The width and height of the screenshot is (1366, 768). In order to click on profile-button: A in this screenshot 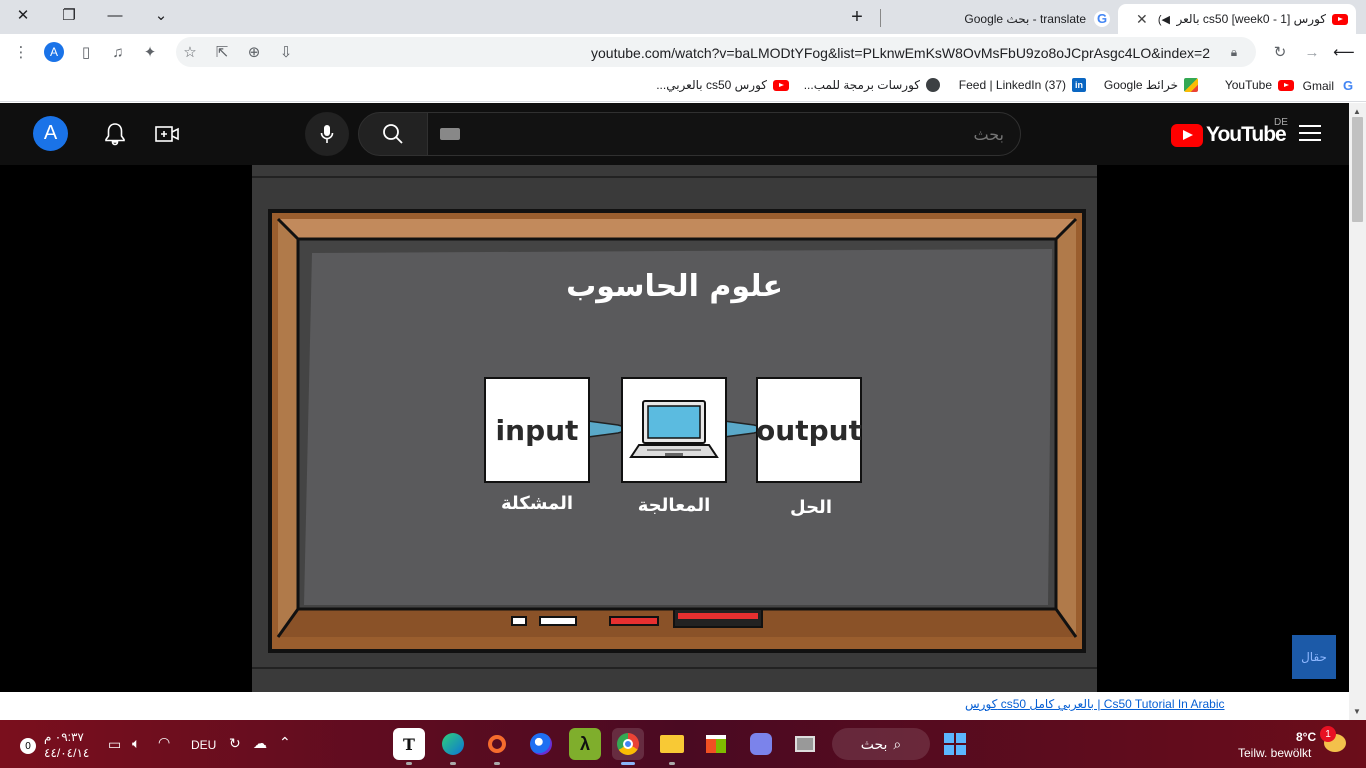, I will do `click(54, 52)`.